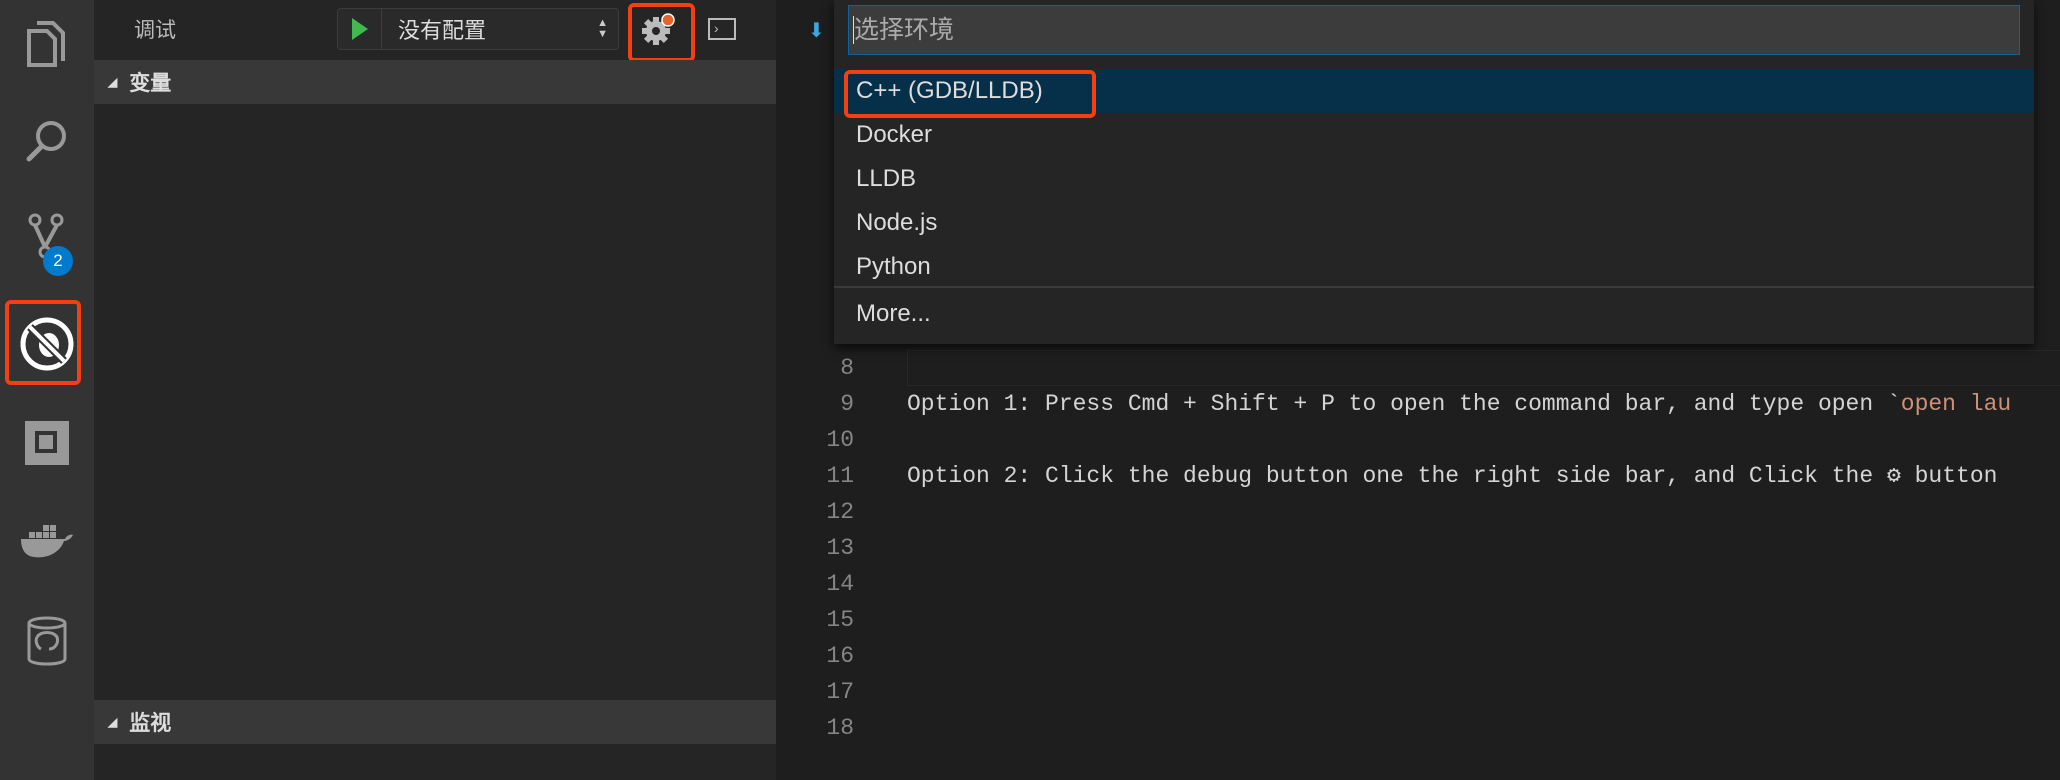 This screenshot has height=780, width=2060. What do you see at coordinates (847, 404) in the screenshot?
I see `line-number: 9` at bounding box center [847, 404].